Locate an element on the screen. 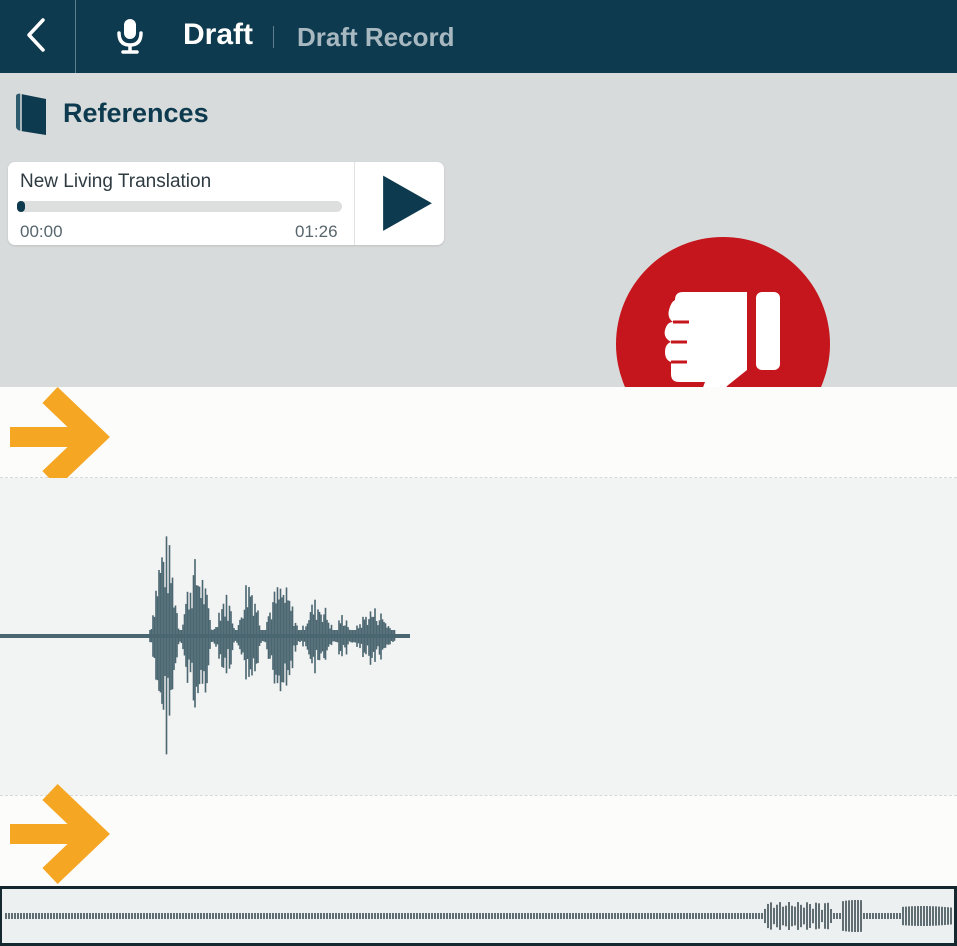 The image size is (957, 946). book-icon is located at coordinates (31, 114).